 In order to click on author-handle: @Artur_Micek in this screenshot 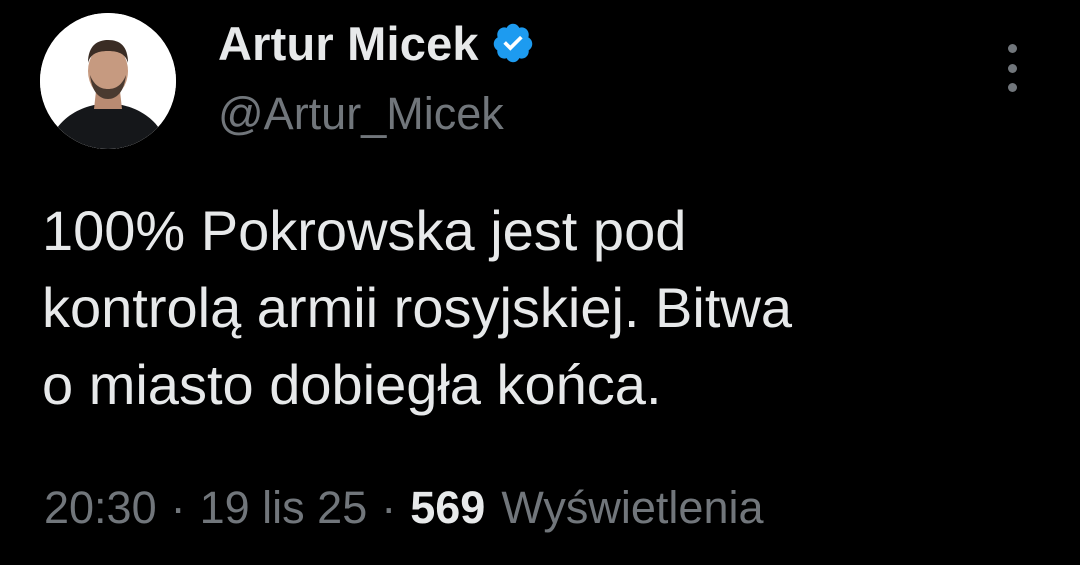, I will do `click(376, 114)`.